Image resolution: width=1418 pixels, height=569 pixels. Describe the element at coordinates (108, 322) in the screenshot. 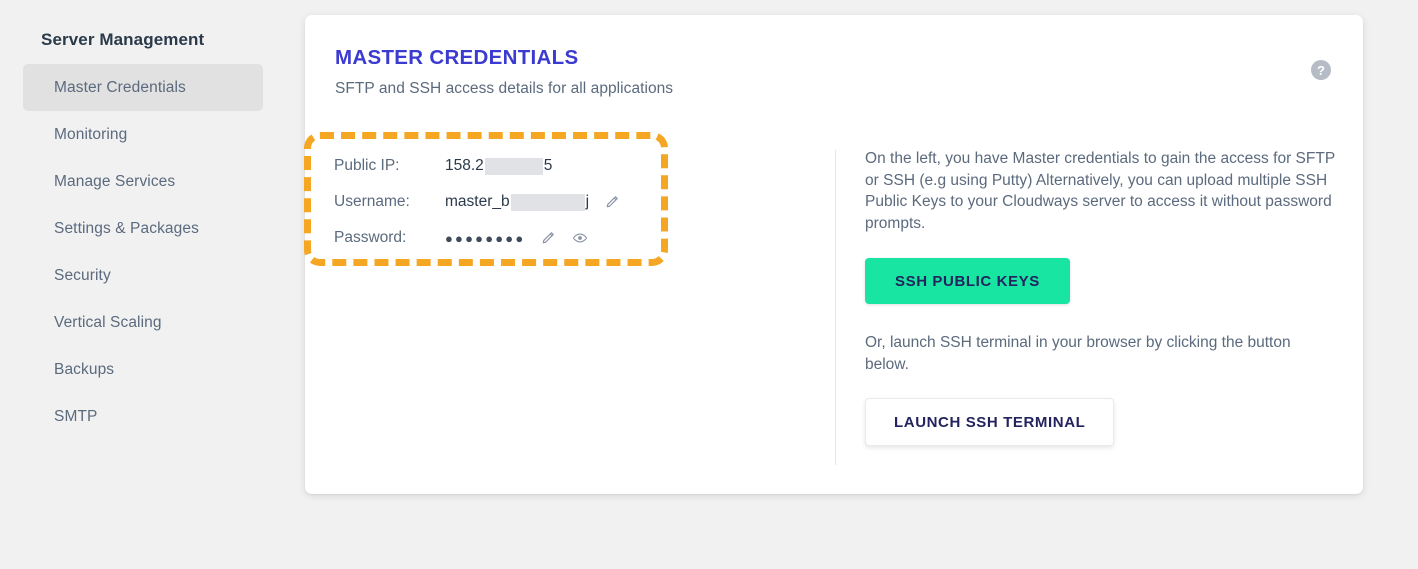

I see `sidebar-item-label: Vertical Scaling` at that location.